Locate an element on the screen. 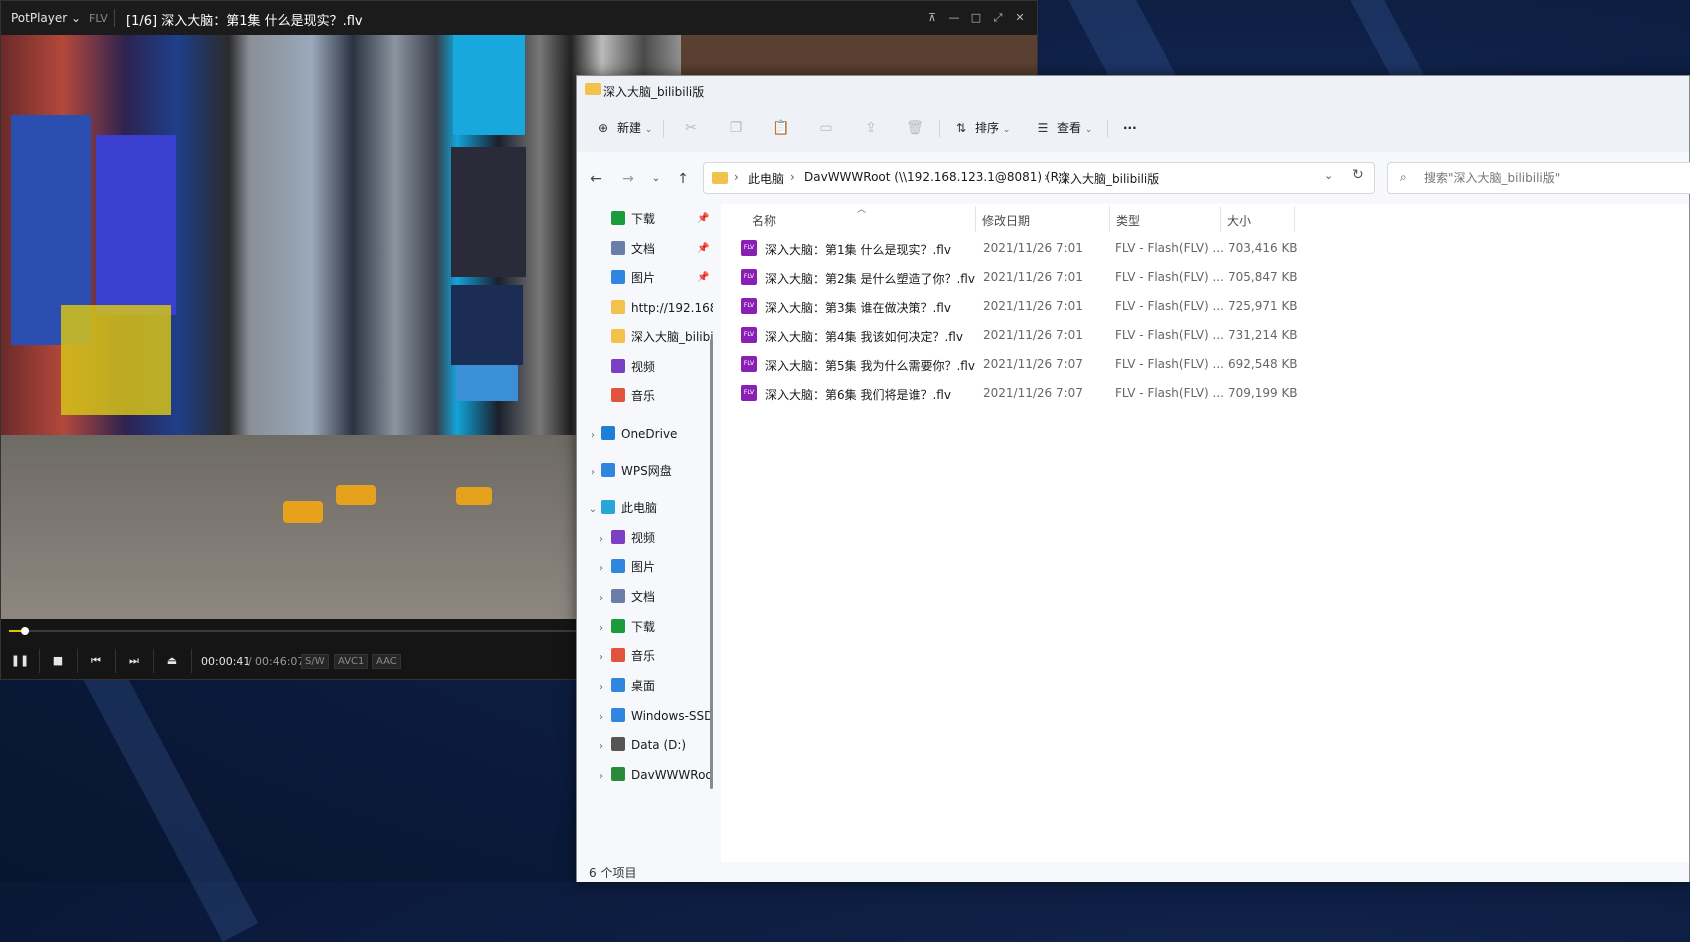 This screenshot has width=1690, height=942. more-options-button: ··· is located at coordinates (1130, 128).